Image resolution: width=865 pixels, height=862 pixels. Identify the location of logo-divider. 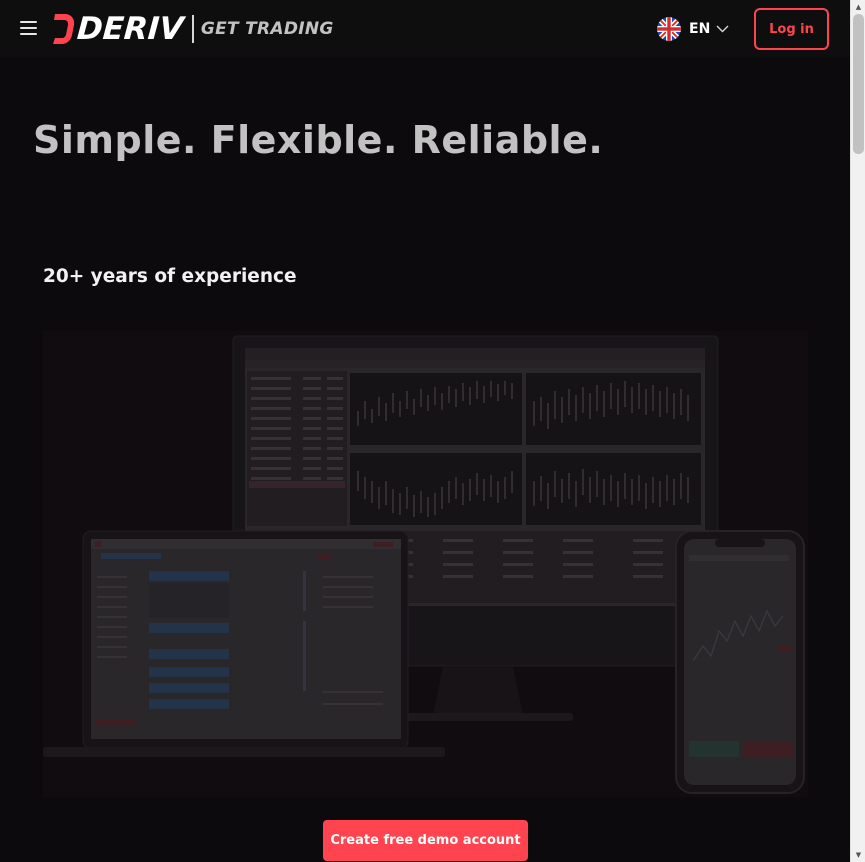
(193, 29).